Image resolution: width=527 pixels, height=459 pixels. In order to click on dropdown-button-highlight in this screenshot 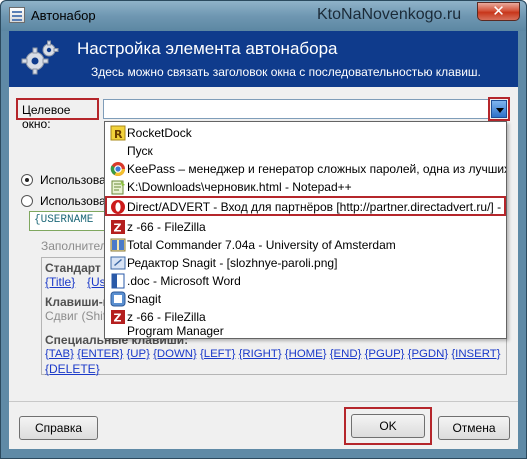, I will do `click(499, 109)`.